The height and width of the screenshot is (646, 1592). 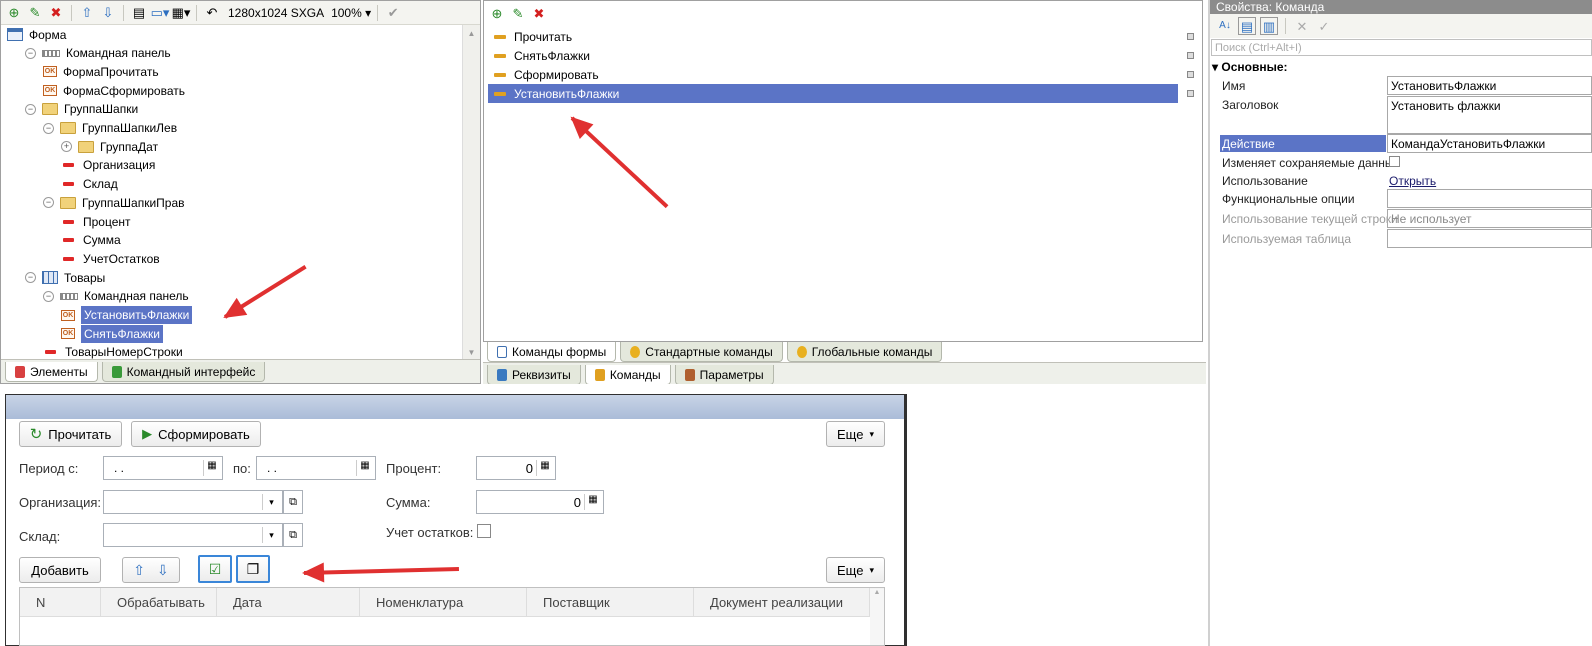 I want to click on build-button: ▶ Сформировать, so click(x=196, y=434).